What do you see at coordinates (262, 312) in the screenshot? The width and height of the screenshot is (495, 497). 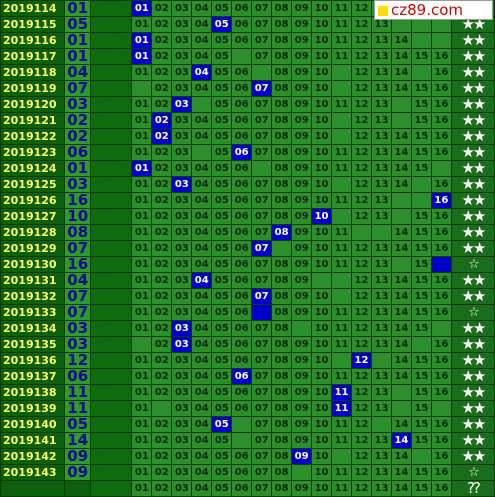 I see `hit-number-cell` at bounding box center [262, 312].